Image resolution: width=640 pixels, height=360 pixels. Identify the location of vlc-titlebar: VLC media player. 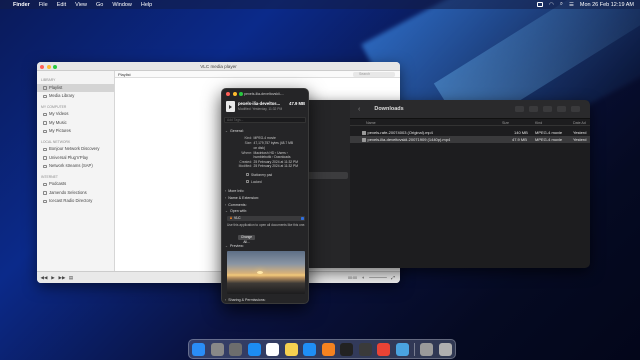
(218, 66).